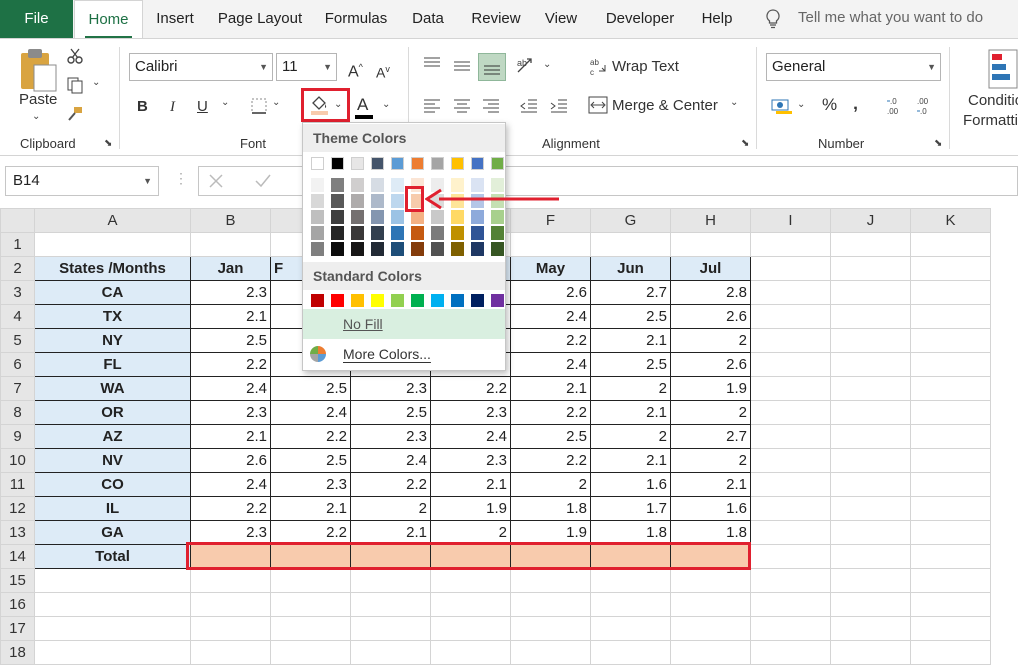  I want to click on row-header: 16, so click(17, 604).